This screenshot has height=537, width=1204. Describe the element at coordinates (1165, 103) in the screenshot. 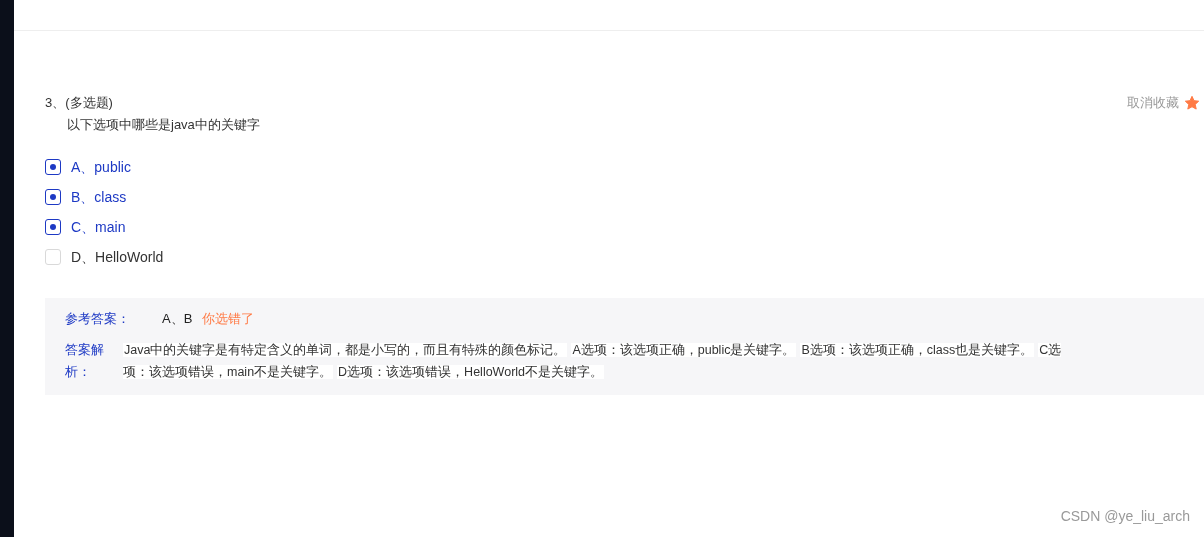

I see `favorite-button: 取消收藏` at that location.